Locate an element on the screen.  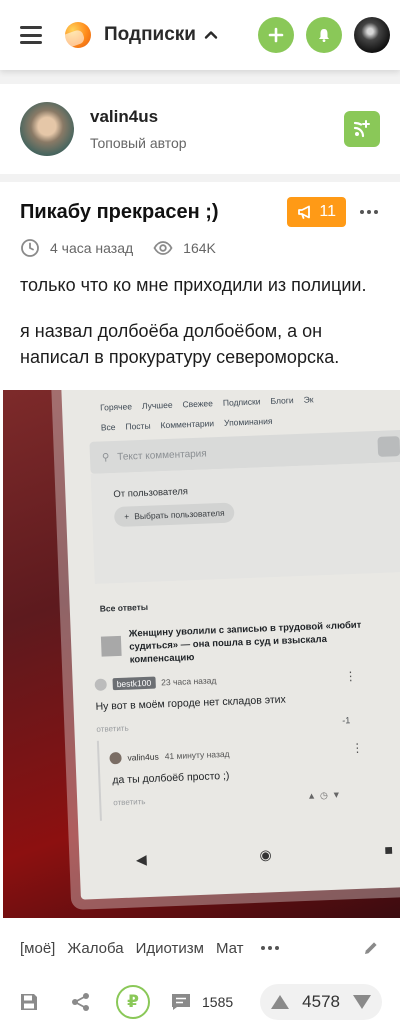
author-card: valin4us Топовый автор is located at coordinates (200, 129).